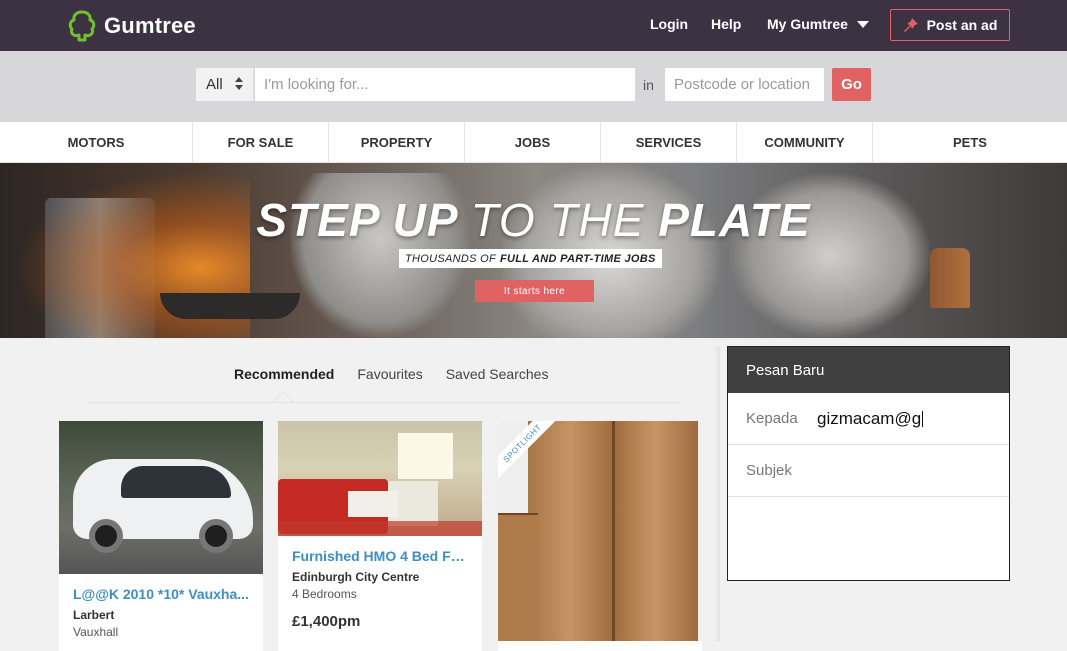 This screenshot has height=651, width=1067. I want to click on gumtree-logo: Gumtree, so click(132, 26).